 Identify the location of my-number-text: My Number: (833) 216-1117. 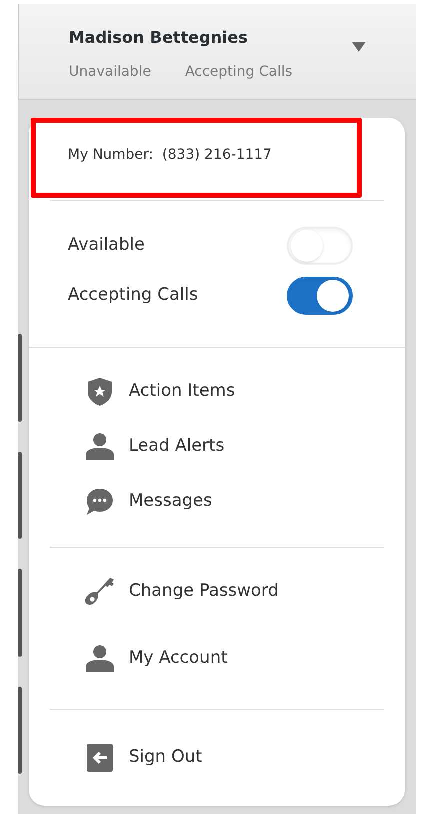
(170, 155).